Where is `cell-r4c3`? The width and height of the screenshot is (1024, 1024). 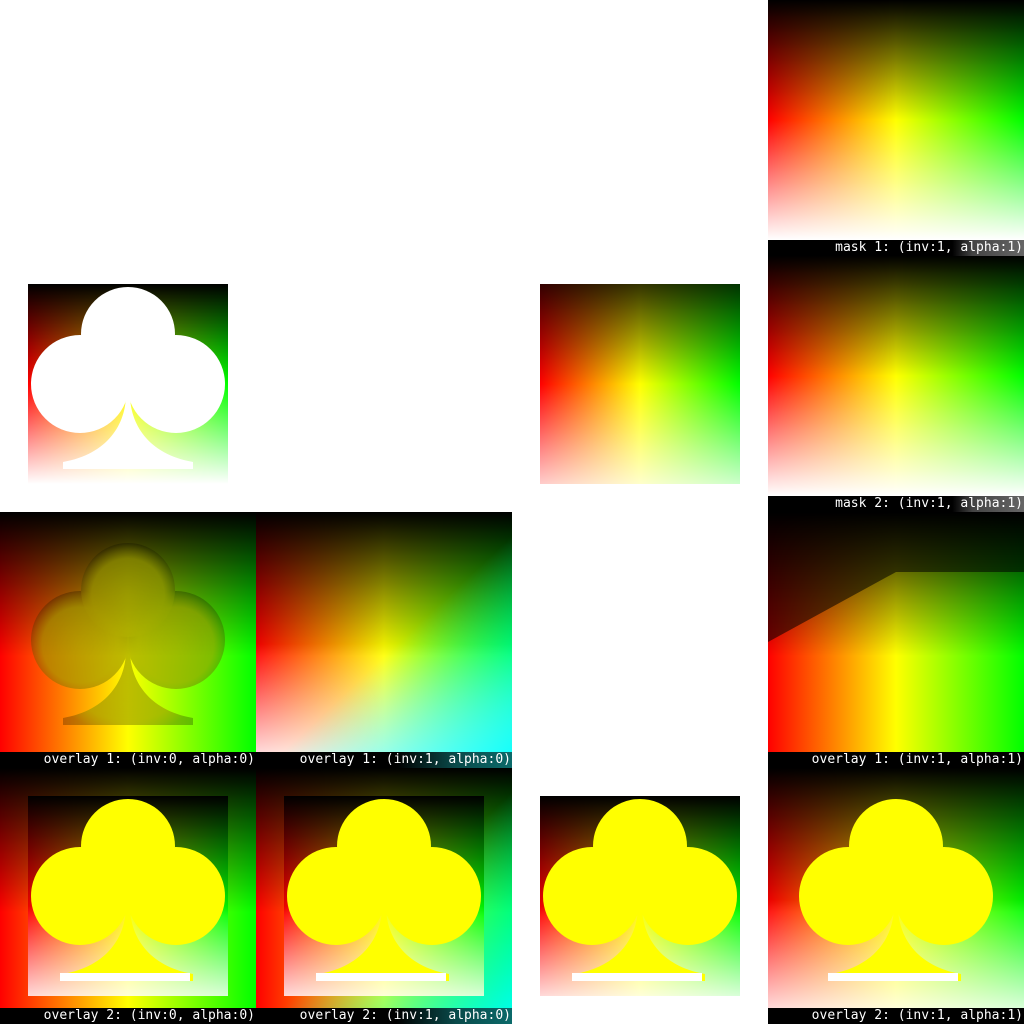 cell-r4c3 is located at coordinates (640, 896).